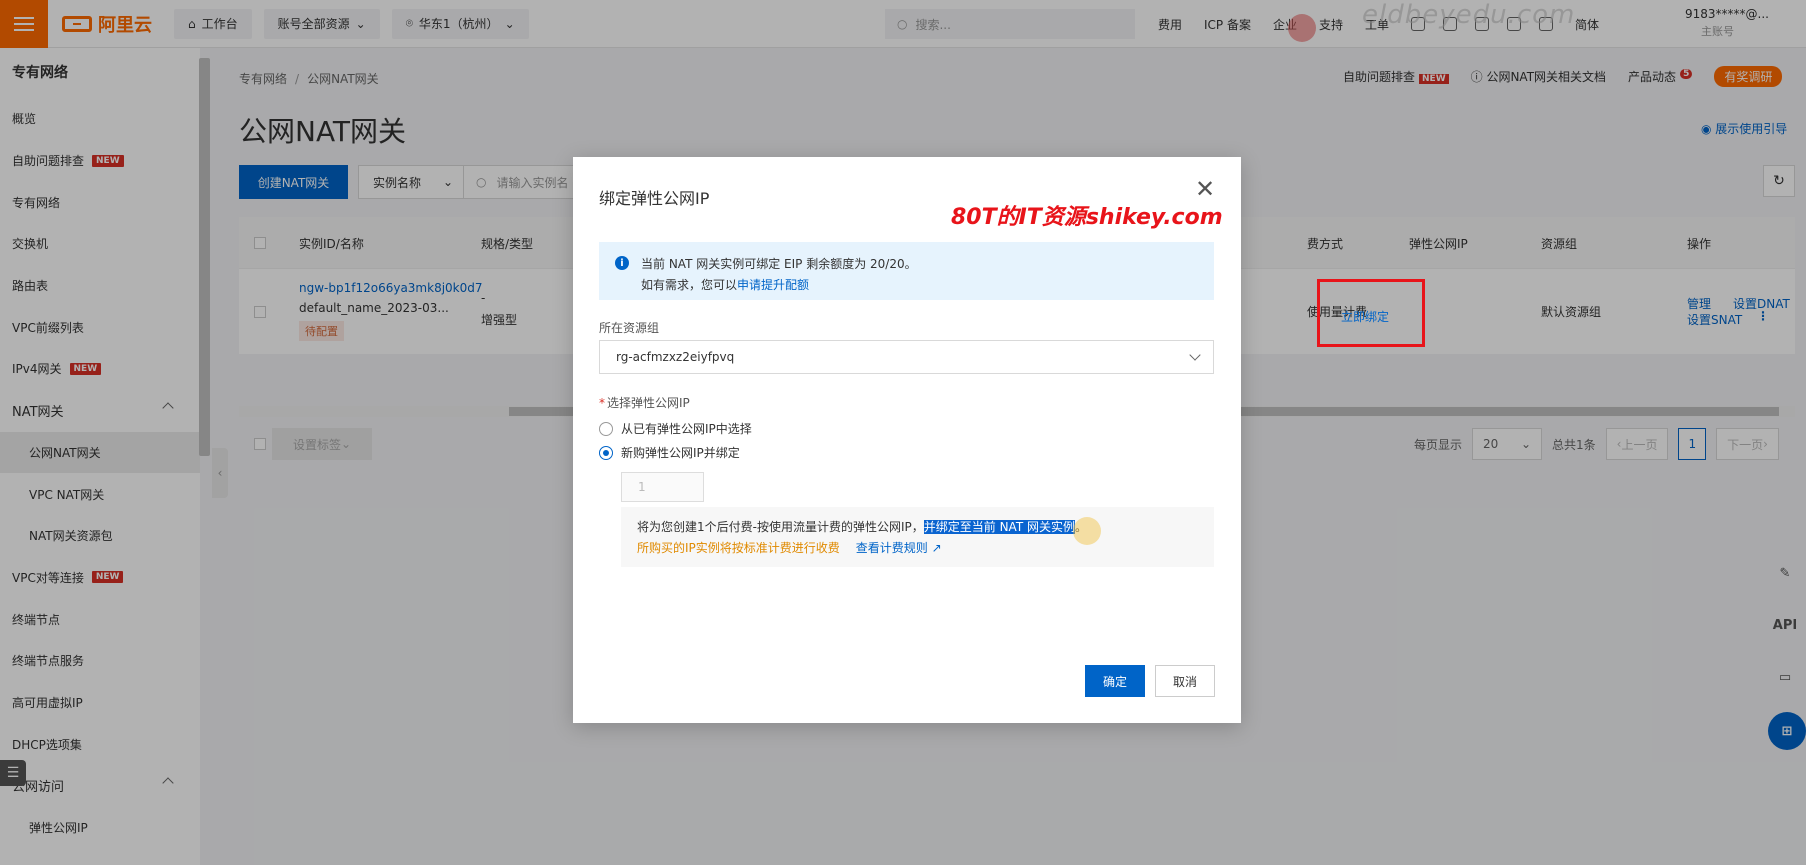 This screenshot has height=865, width=1806. I want to click on option-existing-eip: 从已有弹性公网IP中选择, so click(675, 428).